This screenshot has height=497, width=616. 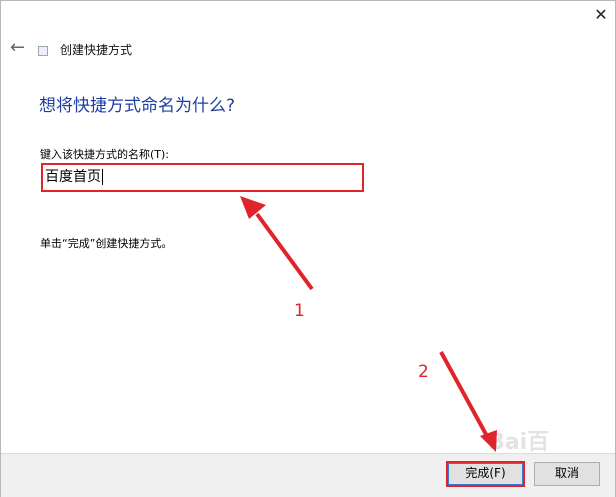 I want to click on arrow-1-head, so click(x=253, y=207).